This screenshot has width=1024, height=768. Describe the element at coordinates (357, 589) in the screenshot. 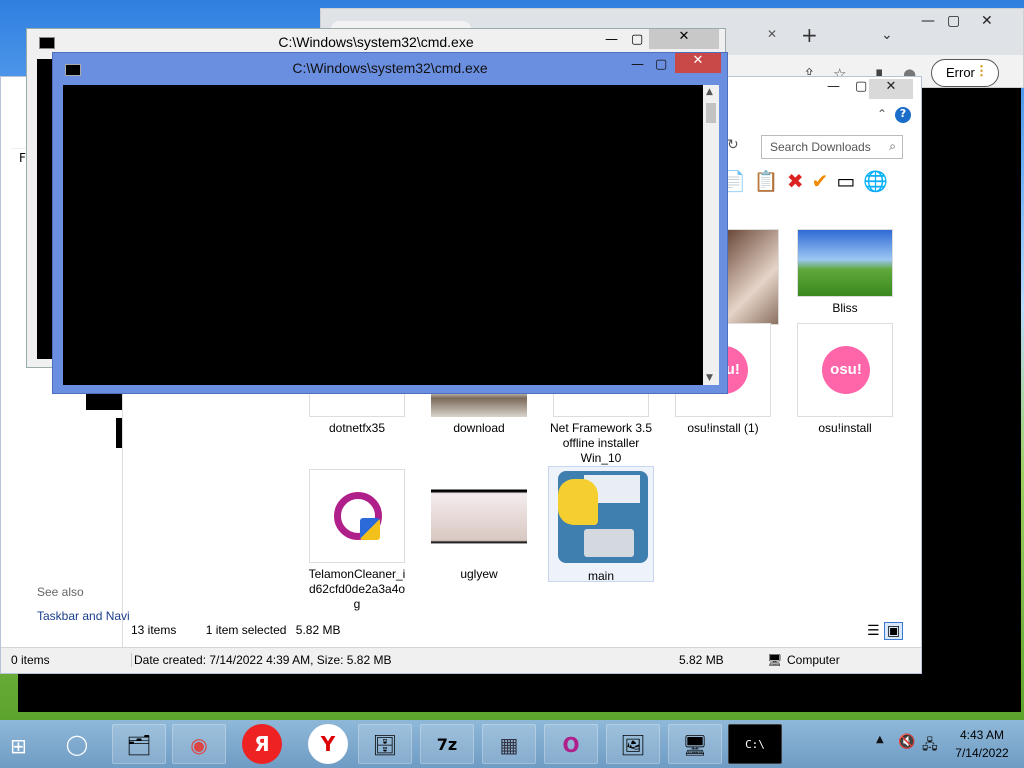

I see `file-name: TelamonCleaner_id62cfd0de2a3a4og` at that location.